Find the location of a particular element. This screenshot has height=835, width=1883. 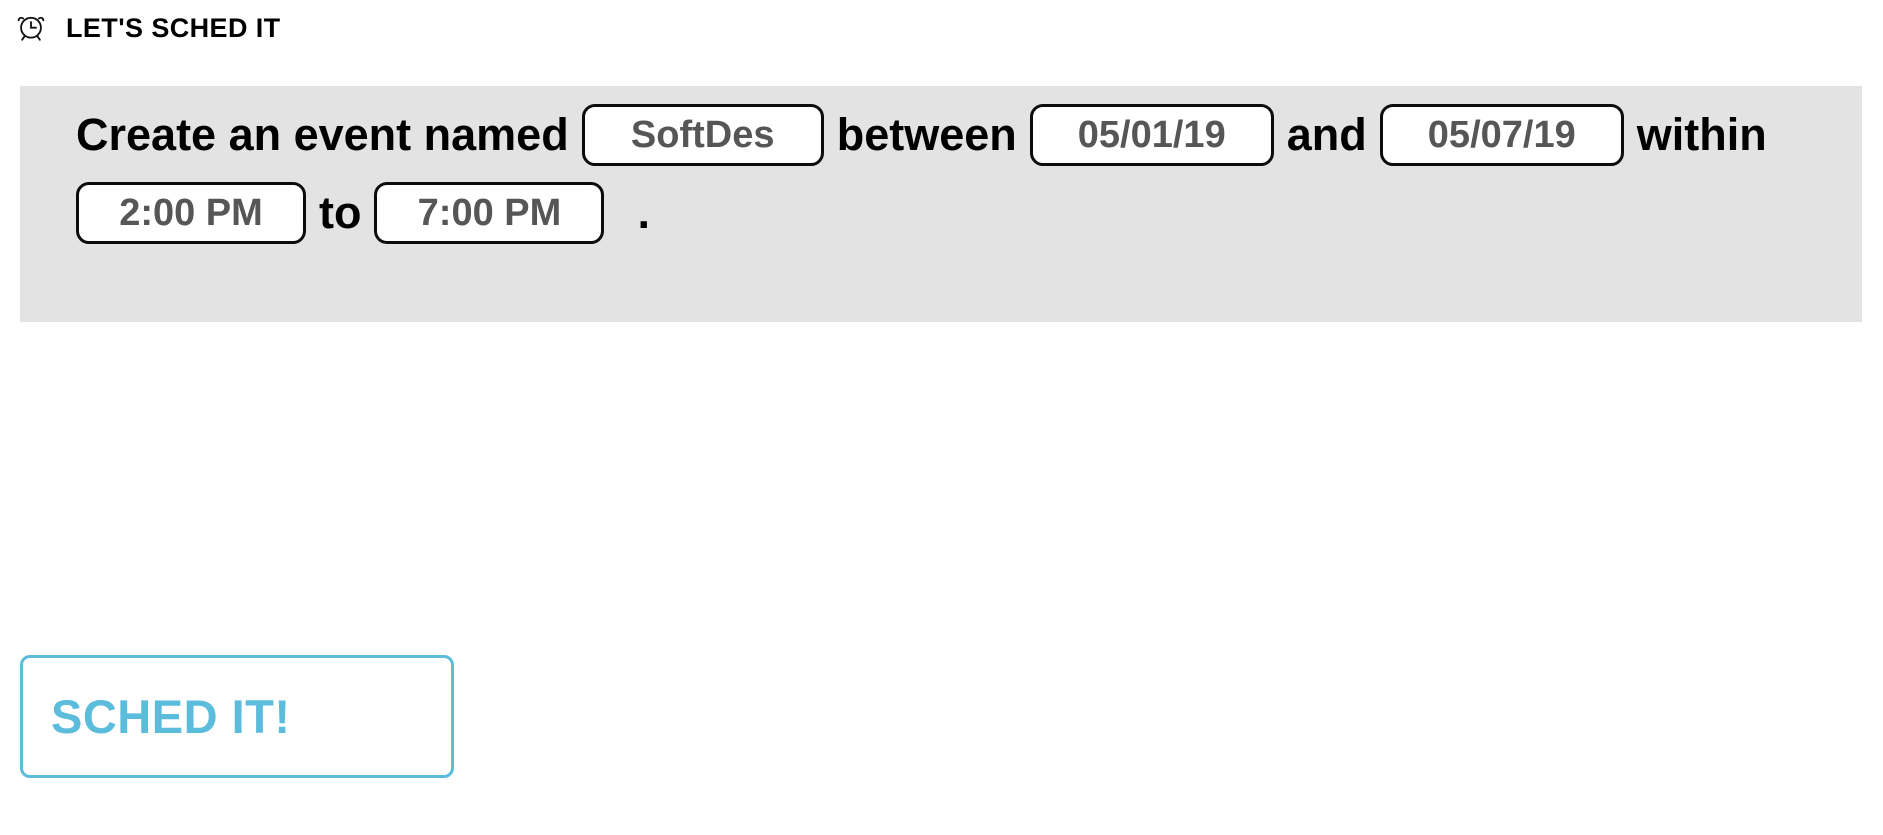

sentence-text-create-an-event-named: Create an event named is located at coordinates (322, 134).